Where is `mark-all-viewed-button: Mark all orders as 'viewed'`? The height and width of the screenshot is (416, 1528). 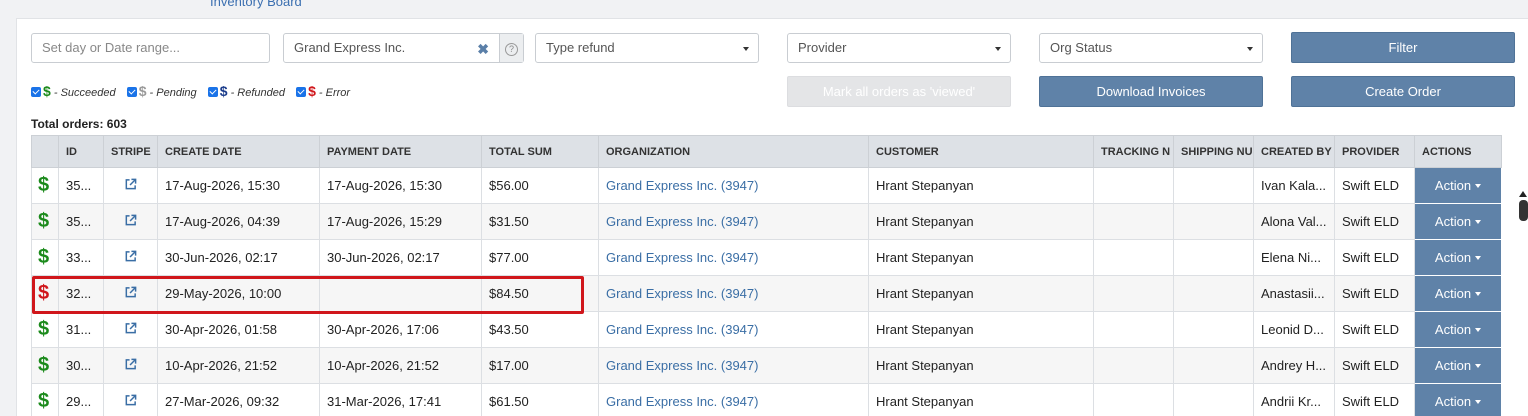
mark-all-viewed-button: Mark all orders as 'viewed' is located at coordinates (899, 91).